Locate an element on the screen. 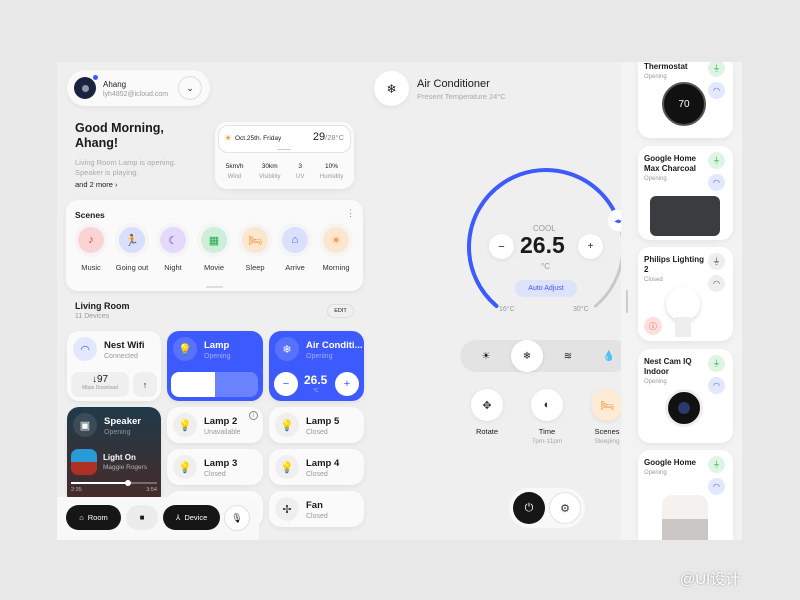 The width and height of the screenshot is (800, 600). device-nest-wifi: ◠ Nest Wifi Connected ↓97 Mbps Download ↑ is located at coordinates (114, 366).